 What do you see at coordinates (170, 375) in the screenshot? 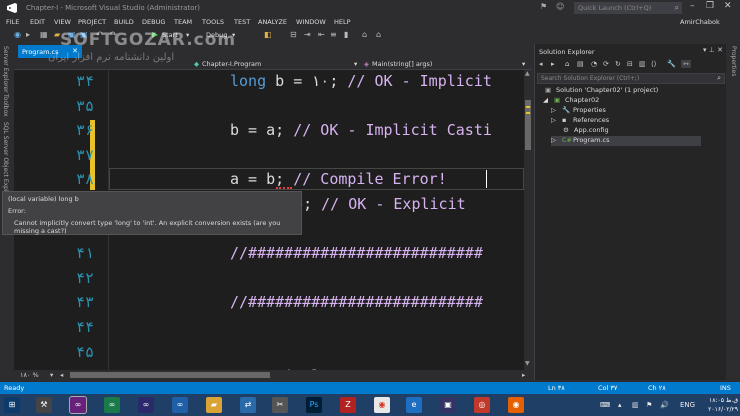
I see `horizontal-scroll-thumb` at bounding box center [170, 375].